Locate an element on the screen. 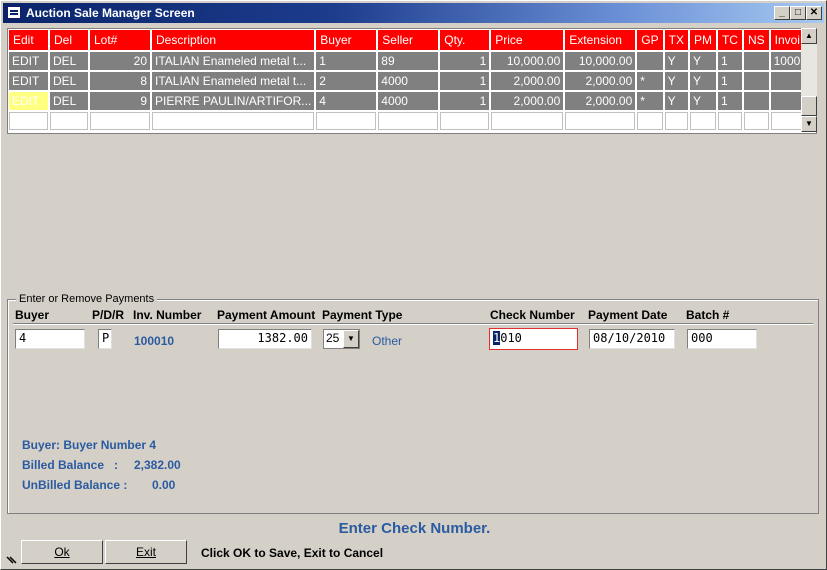 This screenshot has width=827, height=570. tc-cell: 1 is located at coordinates (729, 81).